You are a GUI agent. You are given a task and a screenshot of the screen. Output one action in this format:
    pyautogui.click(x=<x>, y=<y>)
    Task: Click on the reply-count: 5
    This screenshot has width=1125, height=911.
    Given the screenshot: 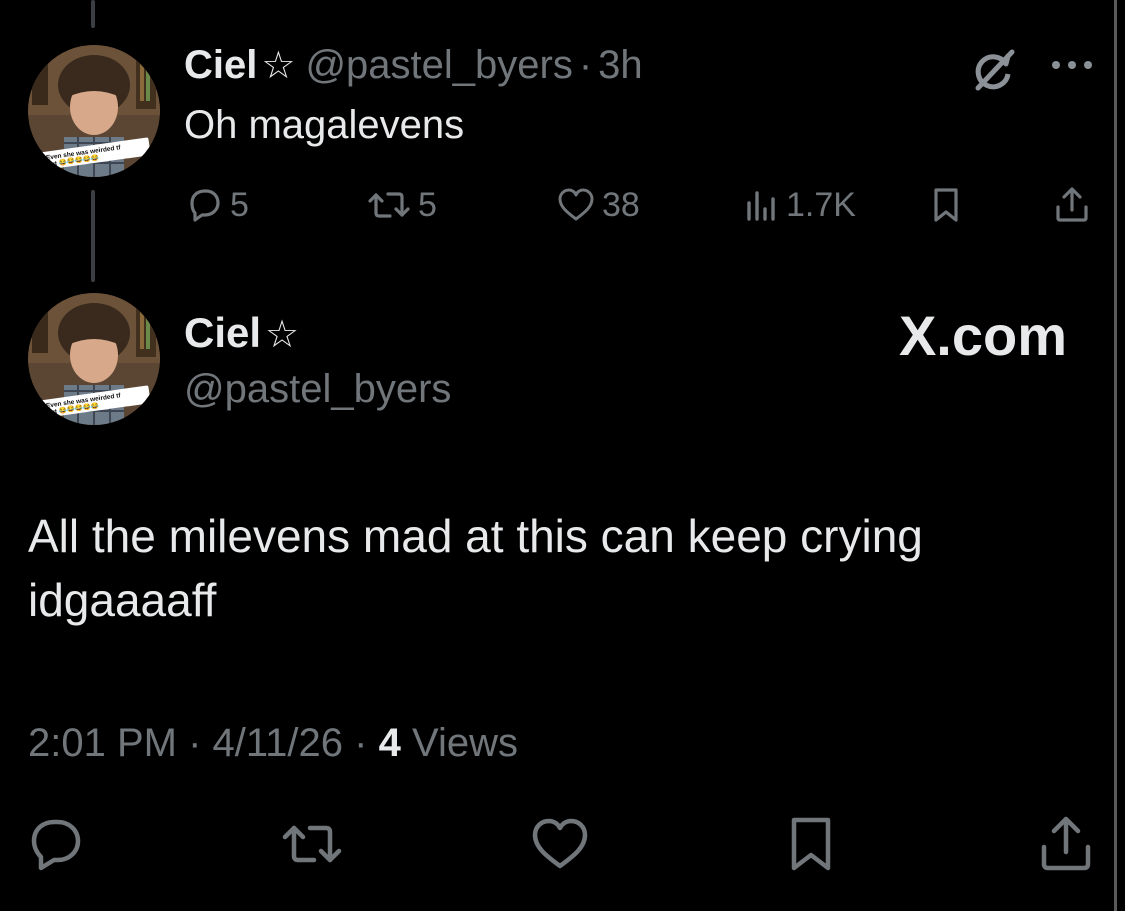 What is the action you would take?
    pyautogui.click(x=239, y=204)
    